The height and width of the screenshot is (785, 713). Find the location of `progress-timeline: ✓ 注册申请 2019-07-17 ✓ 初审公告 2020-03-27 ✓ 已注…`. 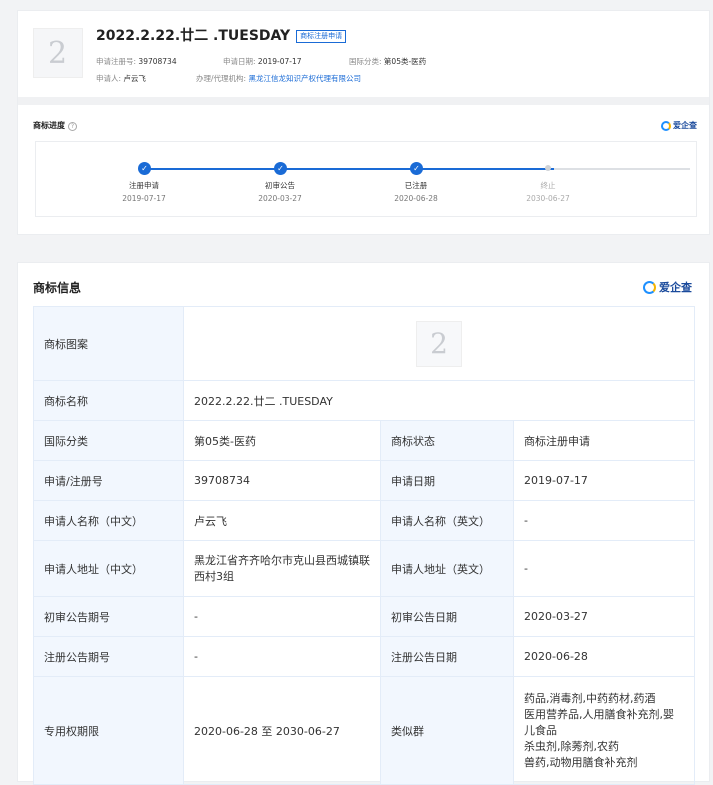

progress-timeline: ✓ 注册申请 2019-07-17 ✓ 初审公告 2020-03-27 ✓ 已注… is located at coordinates (366, 179).